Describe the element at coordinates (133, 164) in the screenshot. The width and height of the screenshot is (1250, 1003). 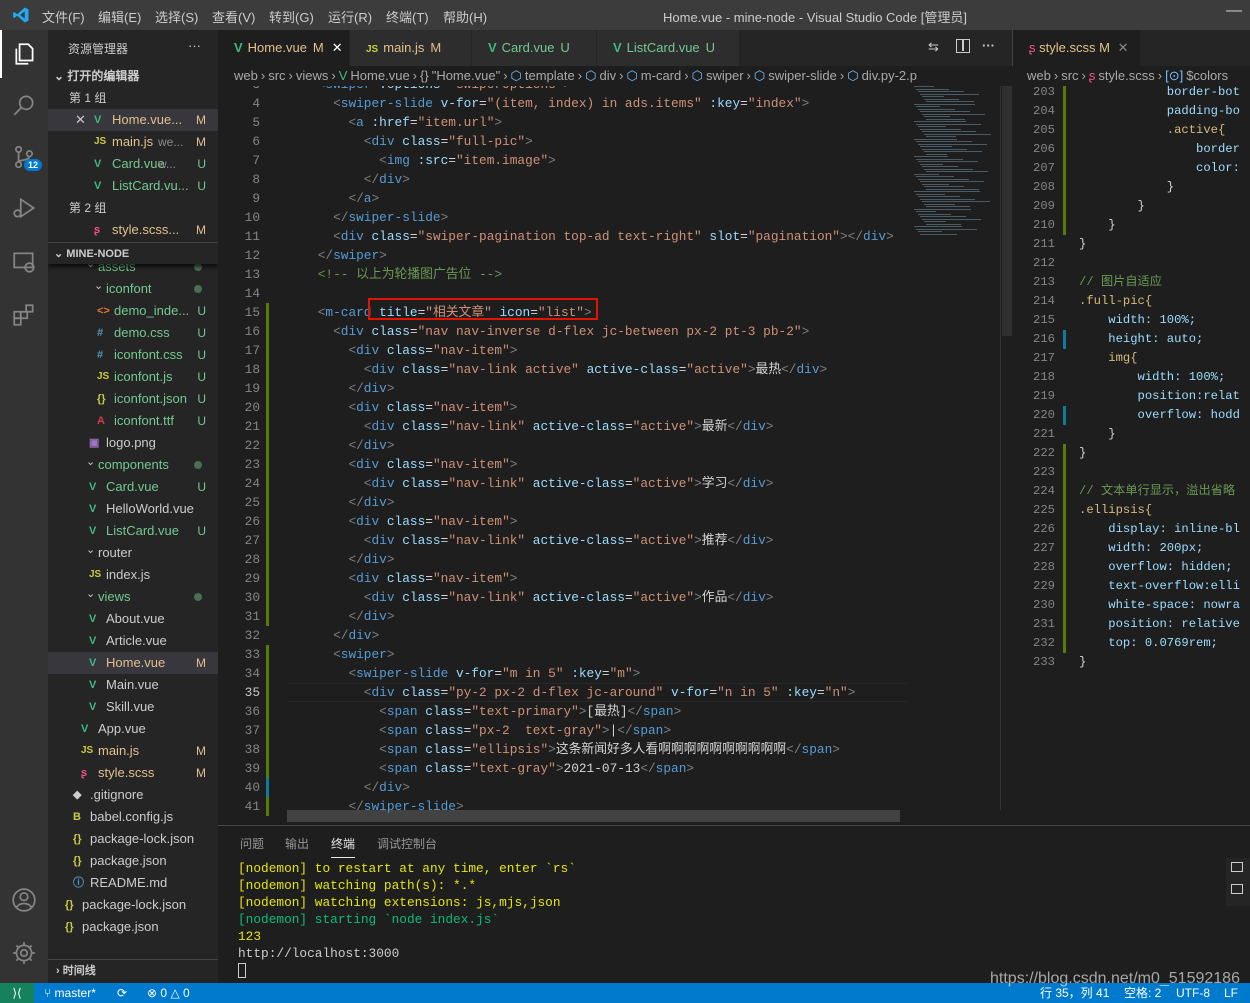
I see `open-editor-item: V Card.vue w... U` at that location.